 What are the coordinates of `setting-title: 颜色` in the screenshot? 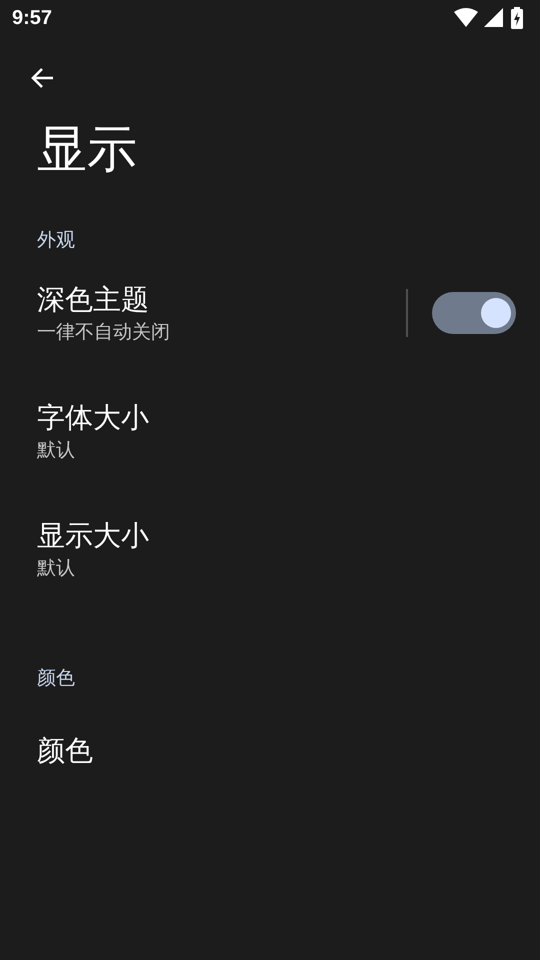 It's located at (65, 751).